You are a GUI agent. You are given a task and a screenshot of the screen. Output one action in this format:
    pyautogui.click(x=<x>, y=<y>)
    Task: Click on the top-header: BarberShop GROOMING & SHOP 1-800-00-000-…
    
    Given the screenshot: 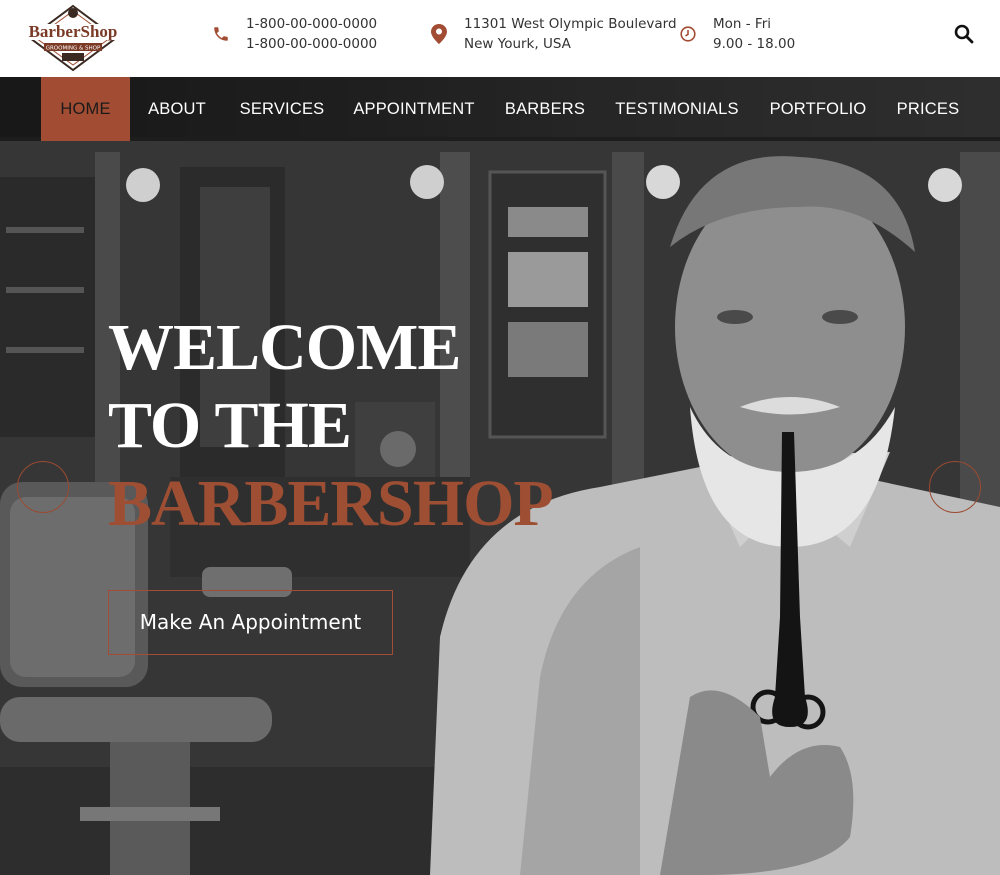 What is the action you would take?
    pyautogui.click(x=500, y=38)
    